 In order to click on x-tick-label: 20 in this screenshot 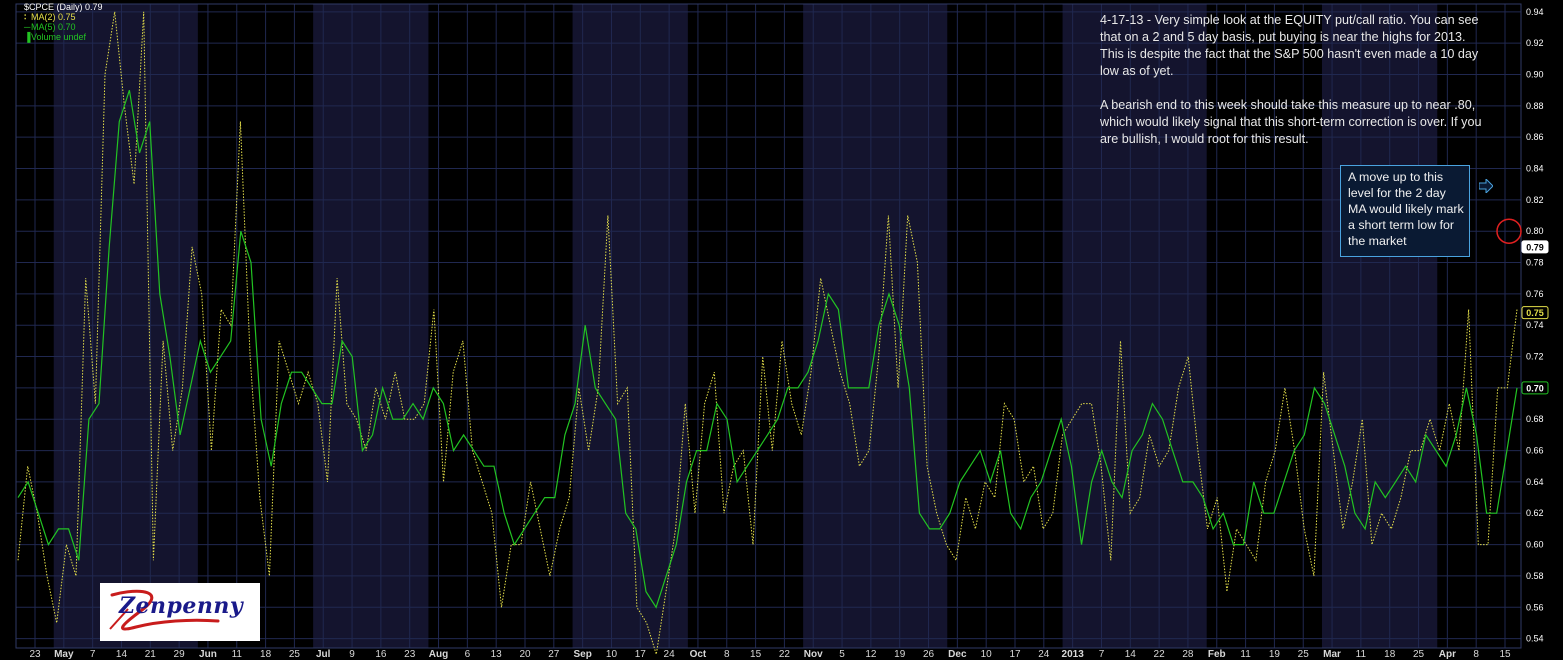, I will do `click(525, 654)`.